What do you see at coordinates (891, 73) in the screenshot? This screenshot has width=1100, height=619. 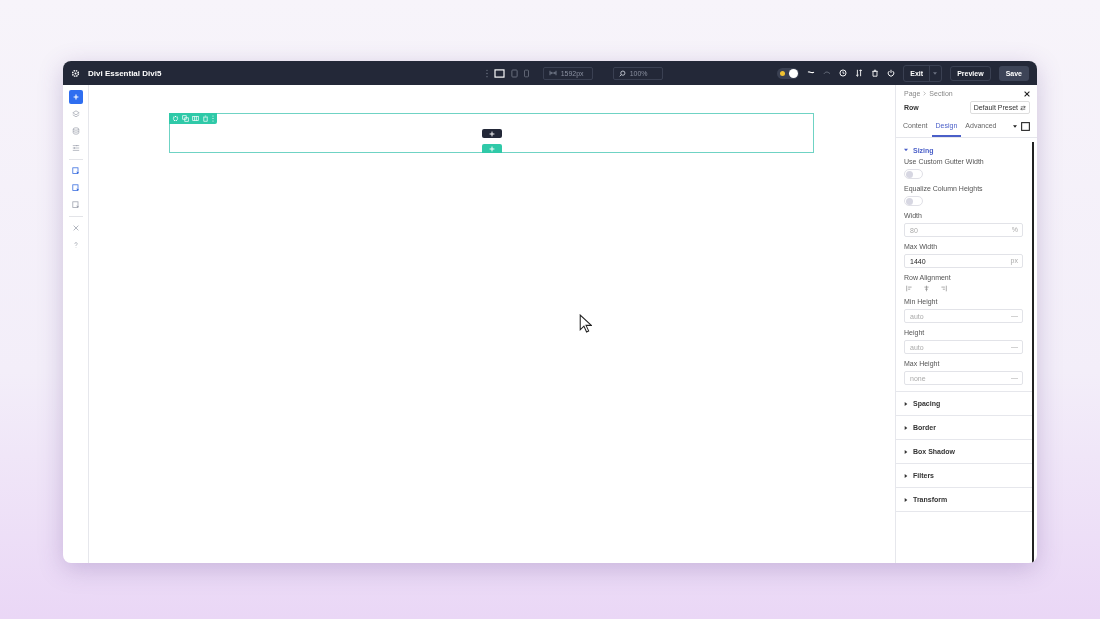 I see `power-icon` at bounding box center [891, 73].